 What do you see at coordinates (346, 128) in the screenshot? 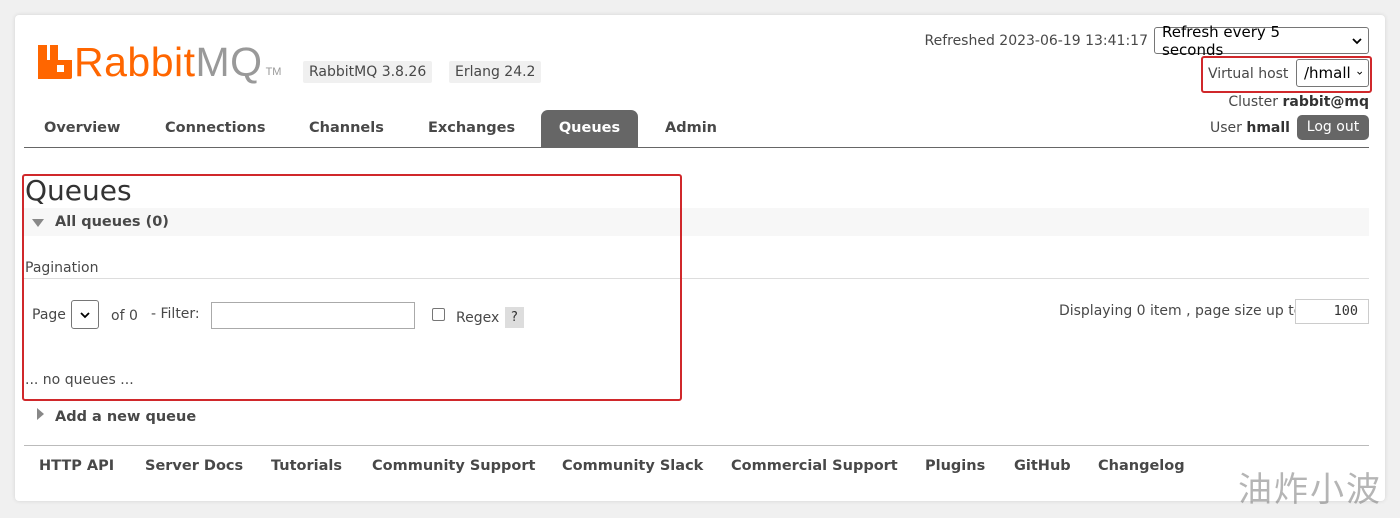
I see `tab-channels: Channels` at bounding box center [346, 128].